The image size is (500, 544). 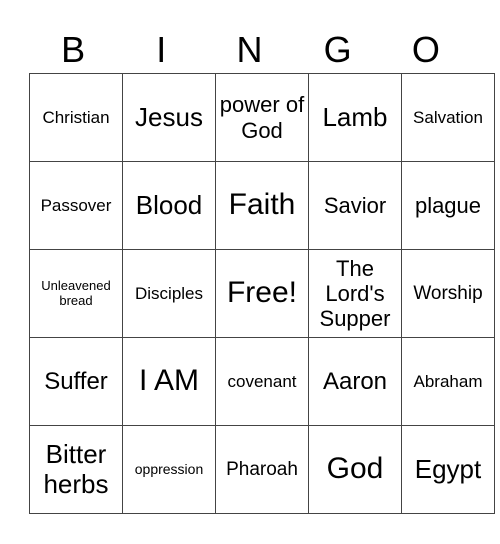 What do you see at coordinates (355, 469) in the screenshot?
I see `bingo-cell: God` at bounding box center [355, 469].